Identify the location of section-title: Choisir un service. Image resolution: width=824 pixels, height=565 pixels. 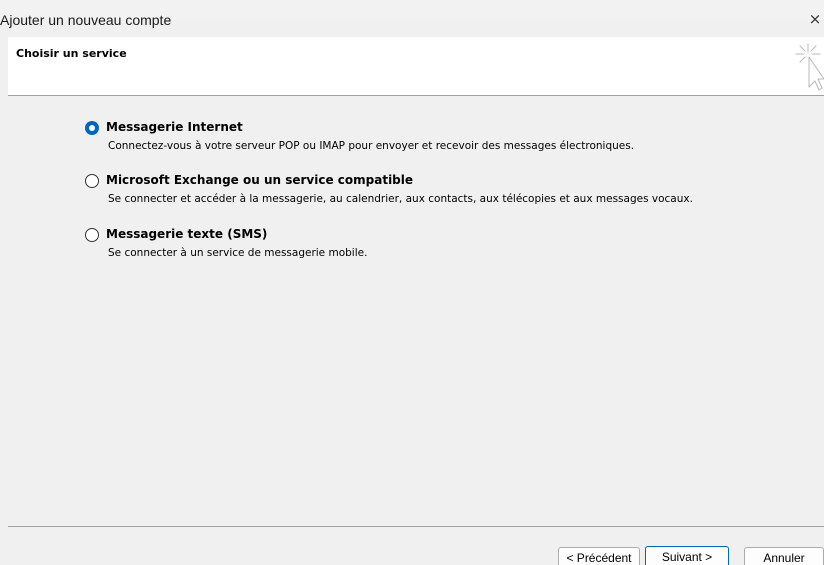
(71, 53).